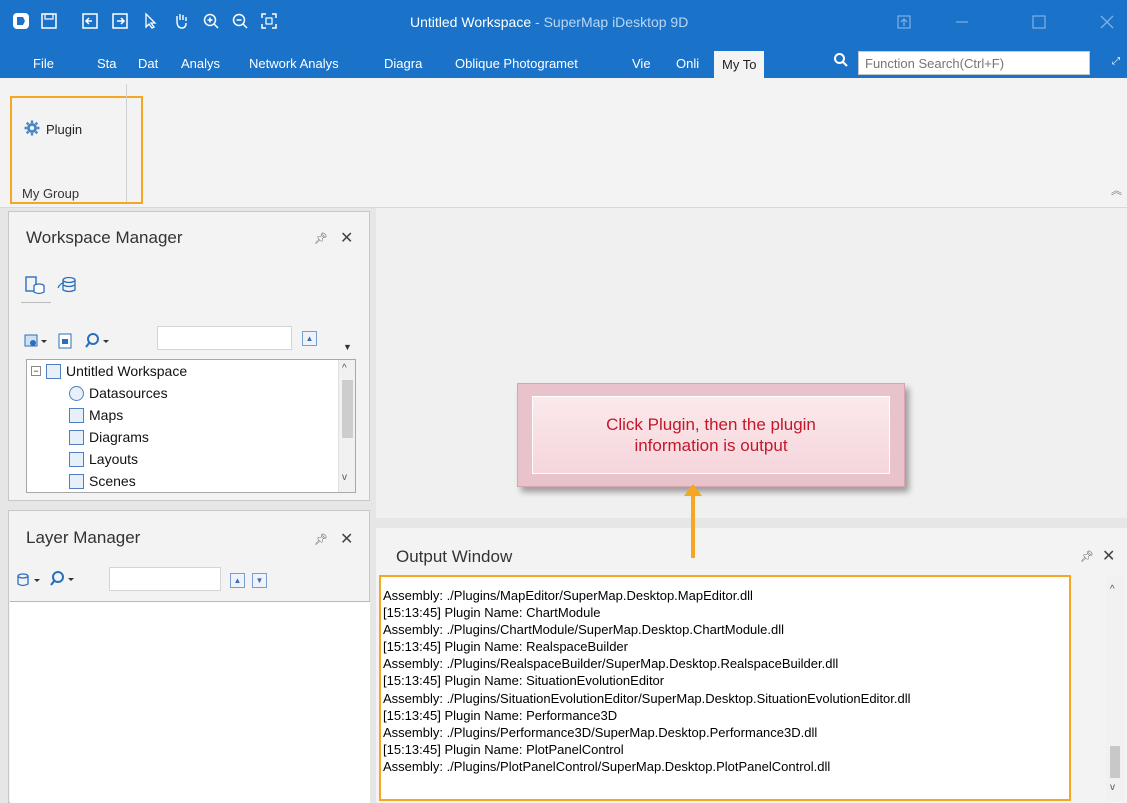 This screenshot has height=803, width=1127. I want to click on gear-icon, so click(32, 129).